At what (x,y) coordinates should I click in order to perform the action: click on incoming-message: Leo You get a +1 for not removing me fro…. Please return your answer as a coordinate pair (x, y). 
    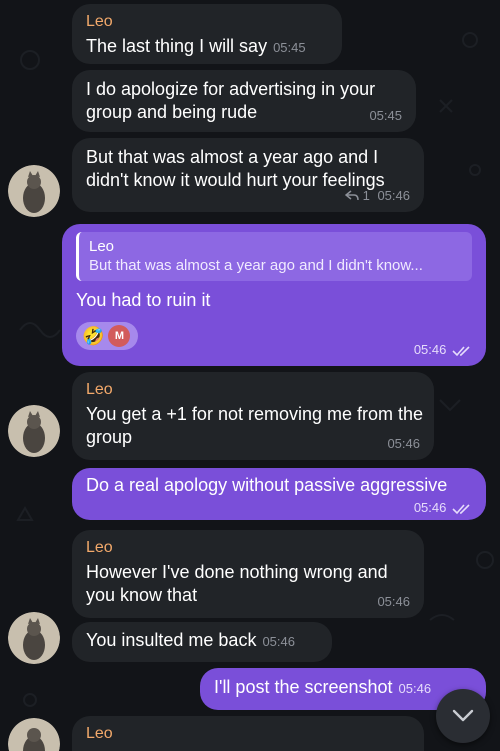
    Looking at the image, I should click on (253, 416).